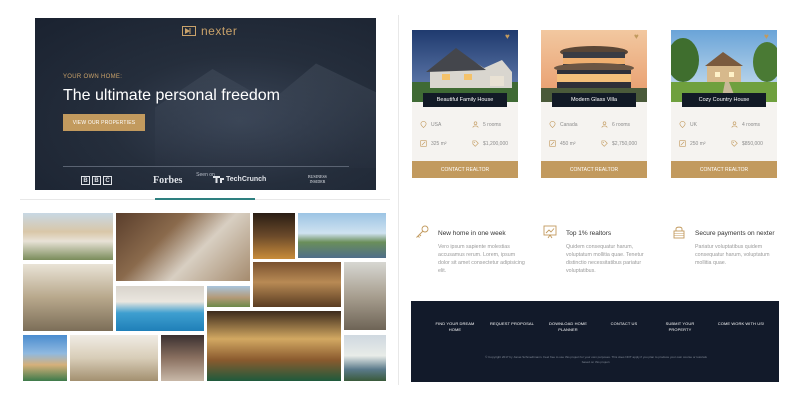  What do you see at coordinates (246, 179) in the screenshot?
I see `techcrunch-text: TechCrunch` at bounding box center [246, 179].